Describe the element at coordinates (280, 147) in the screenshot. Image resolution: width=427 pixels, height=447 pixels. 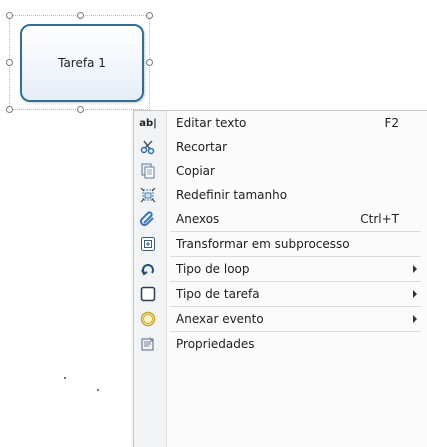
I see `menu-item-cut: Recortar` at that location.